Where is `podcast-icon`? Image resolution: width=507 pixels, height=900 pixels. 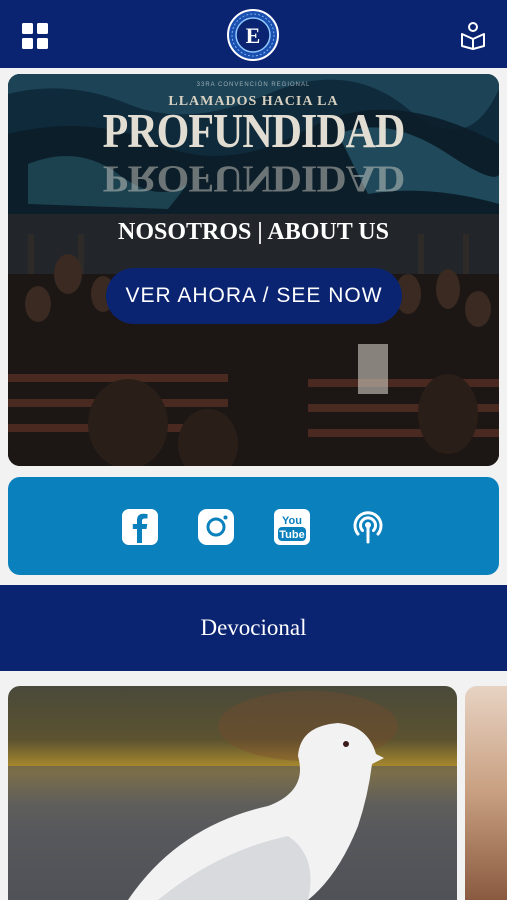
podcast-icon is located at coordinates (368, 527).